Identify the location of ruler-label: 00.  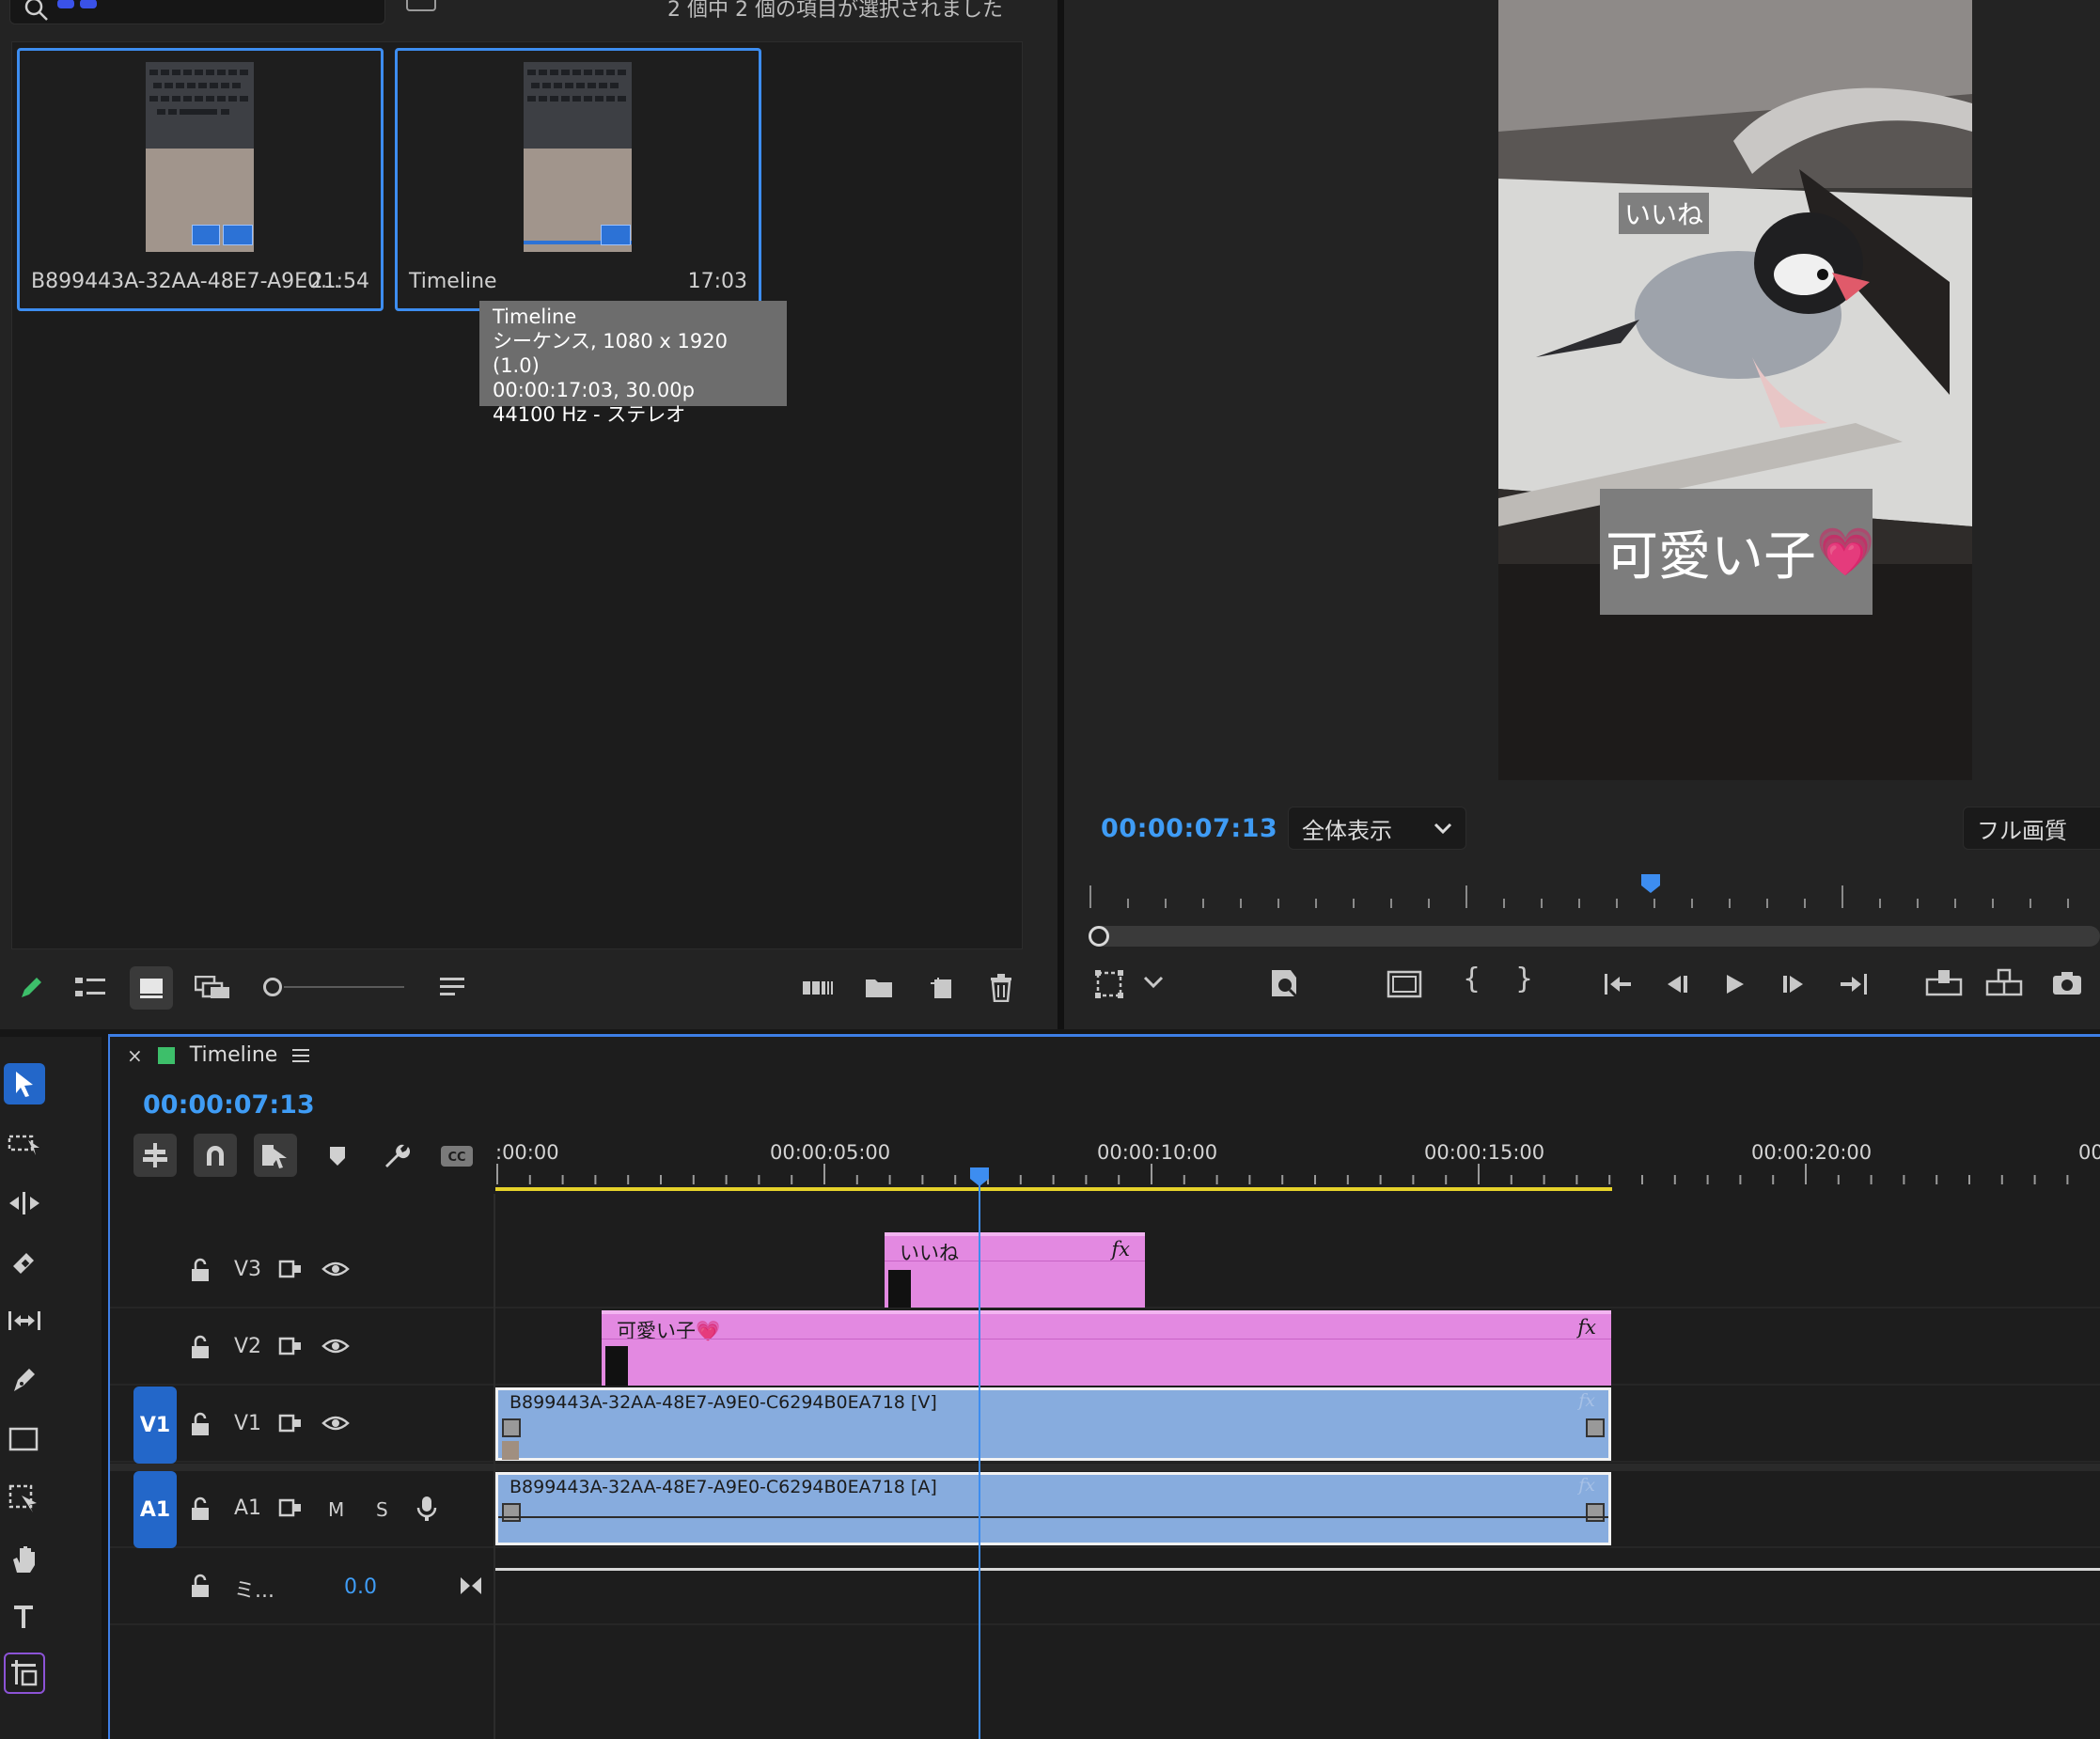
(2089, 1152).